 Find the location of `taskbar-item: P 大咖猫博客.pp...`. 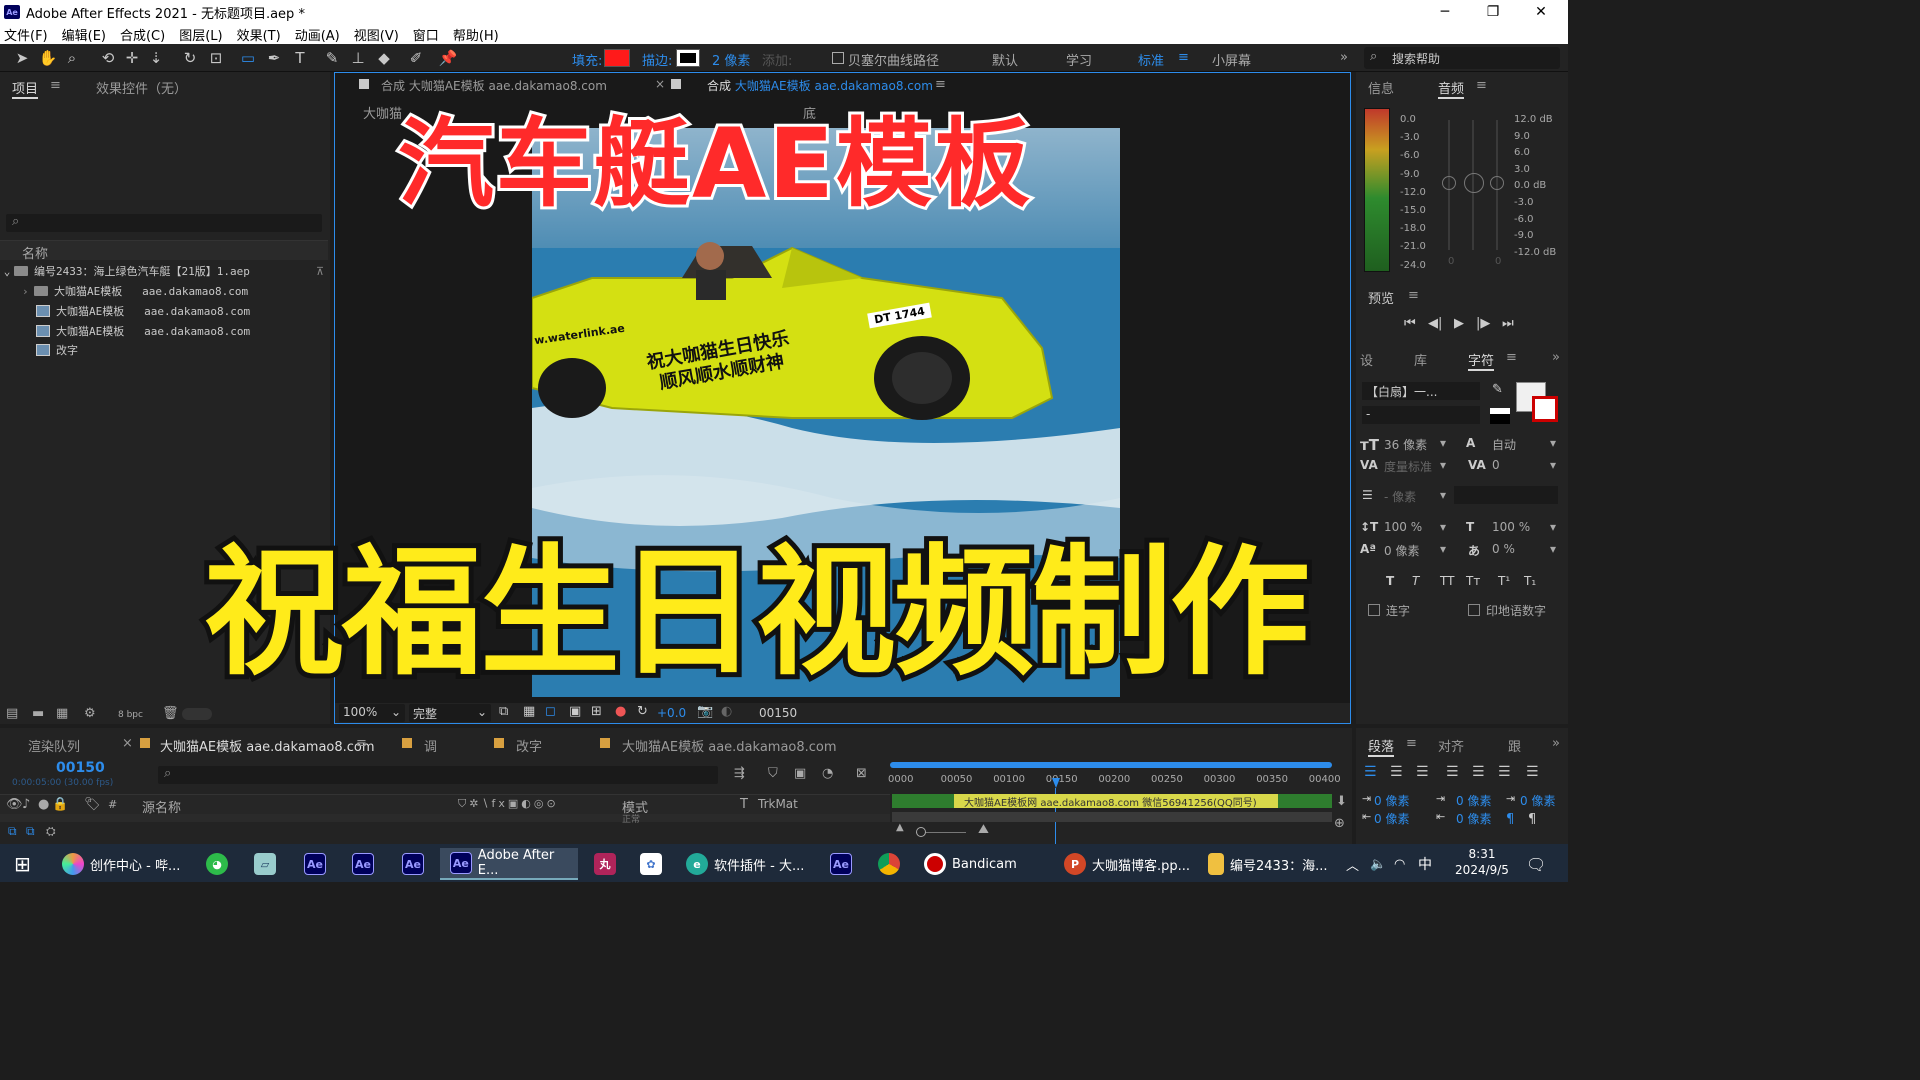

taskbar-item: P 大咖猫博客.pp... is located at coordinates (1127, 864).